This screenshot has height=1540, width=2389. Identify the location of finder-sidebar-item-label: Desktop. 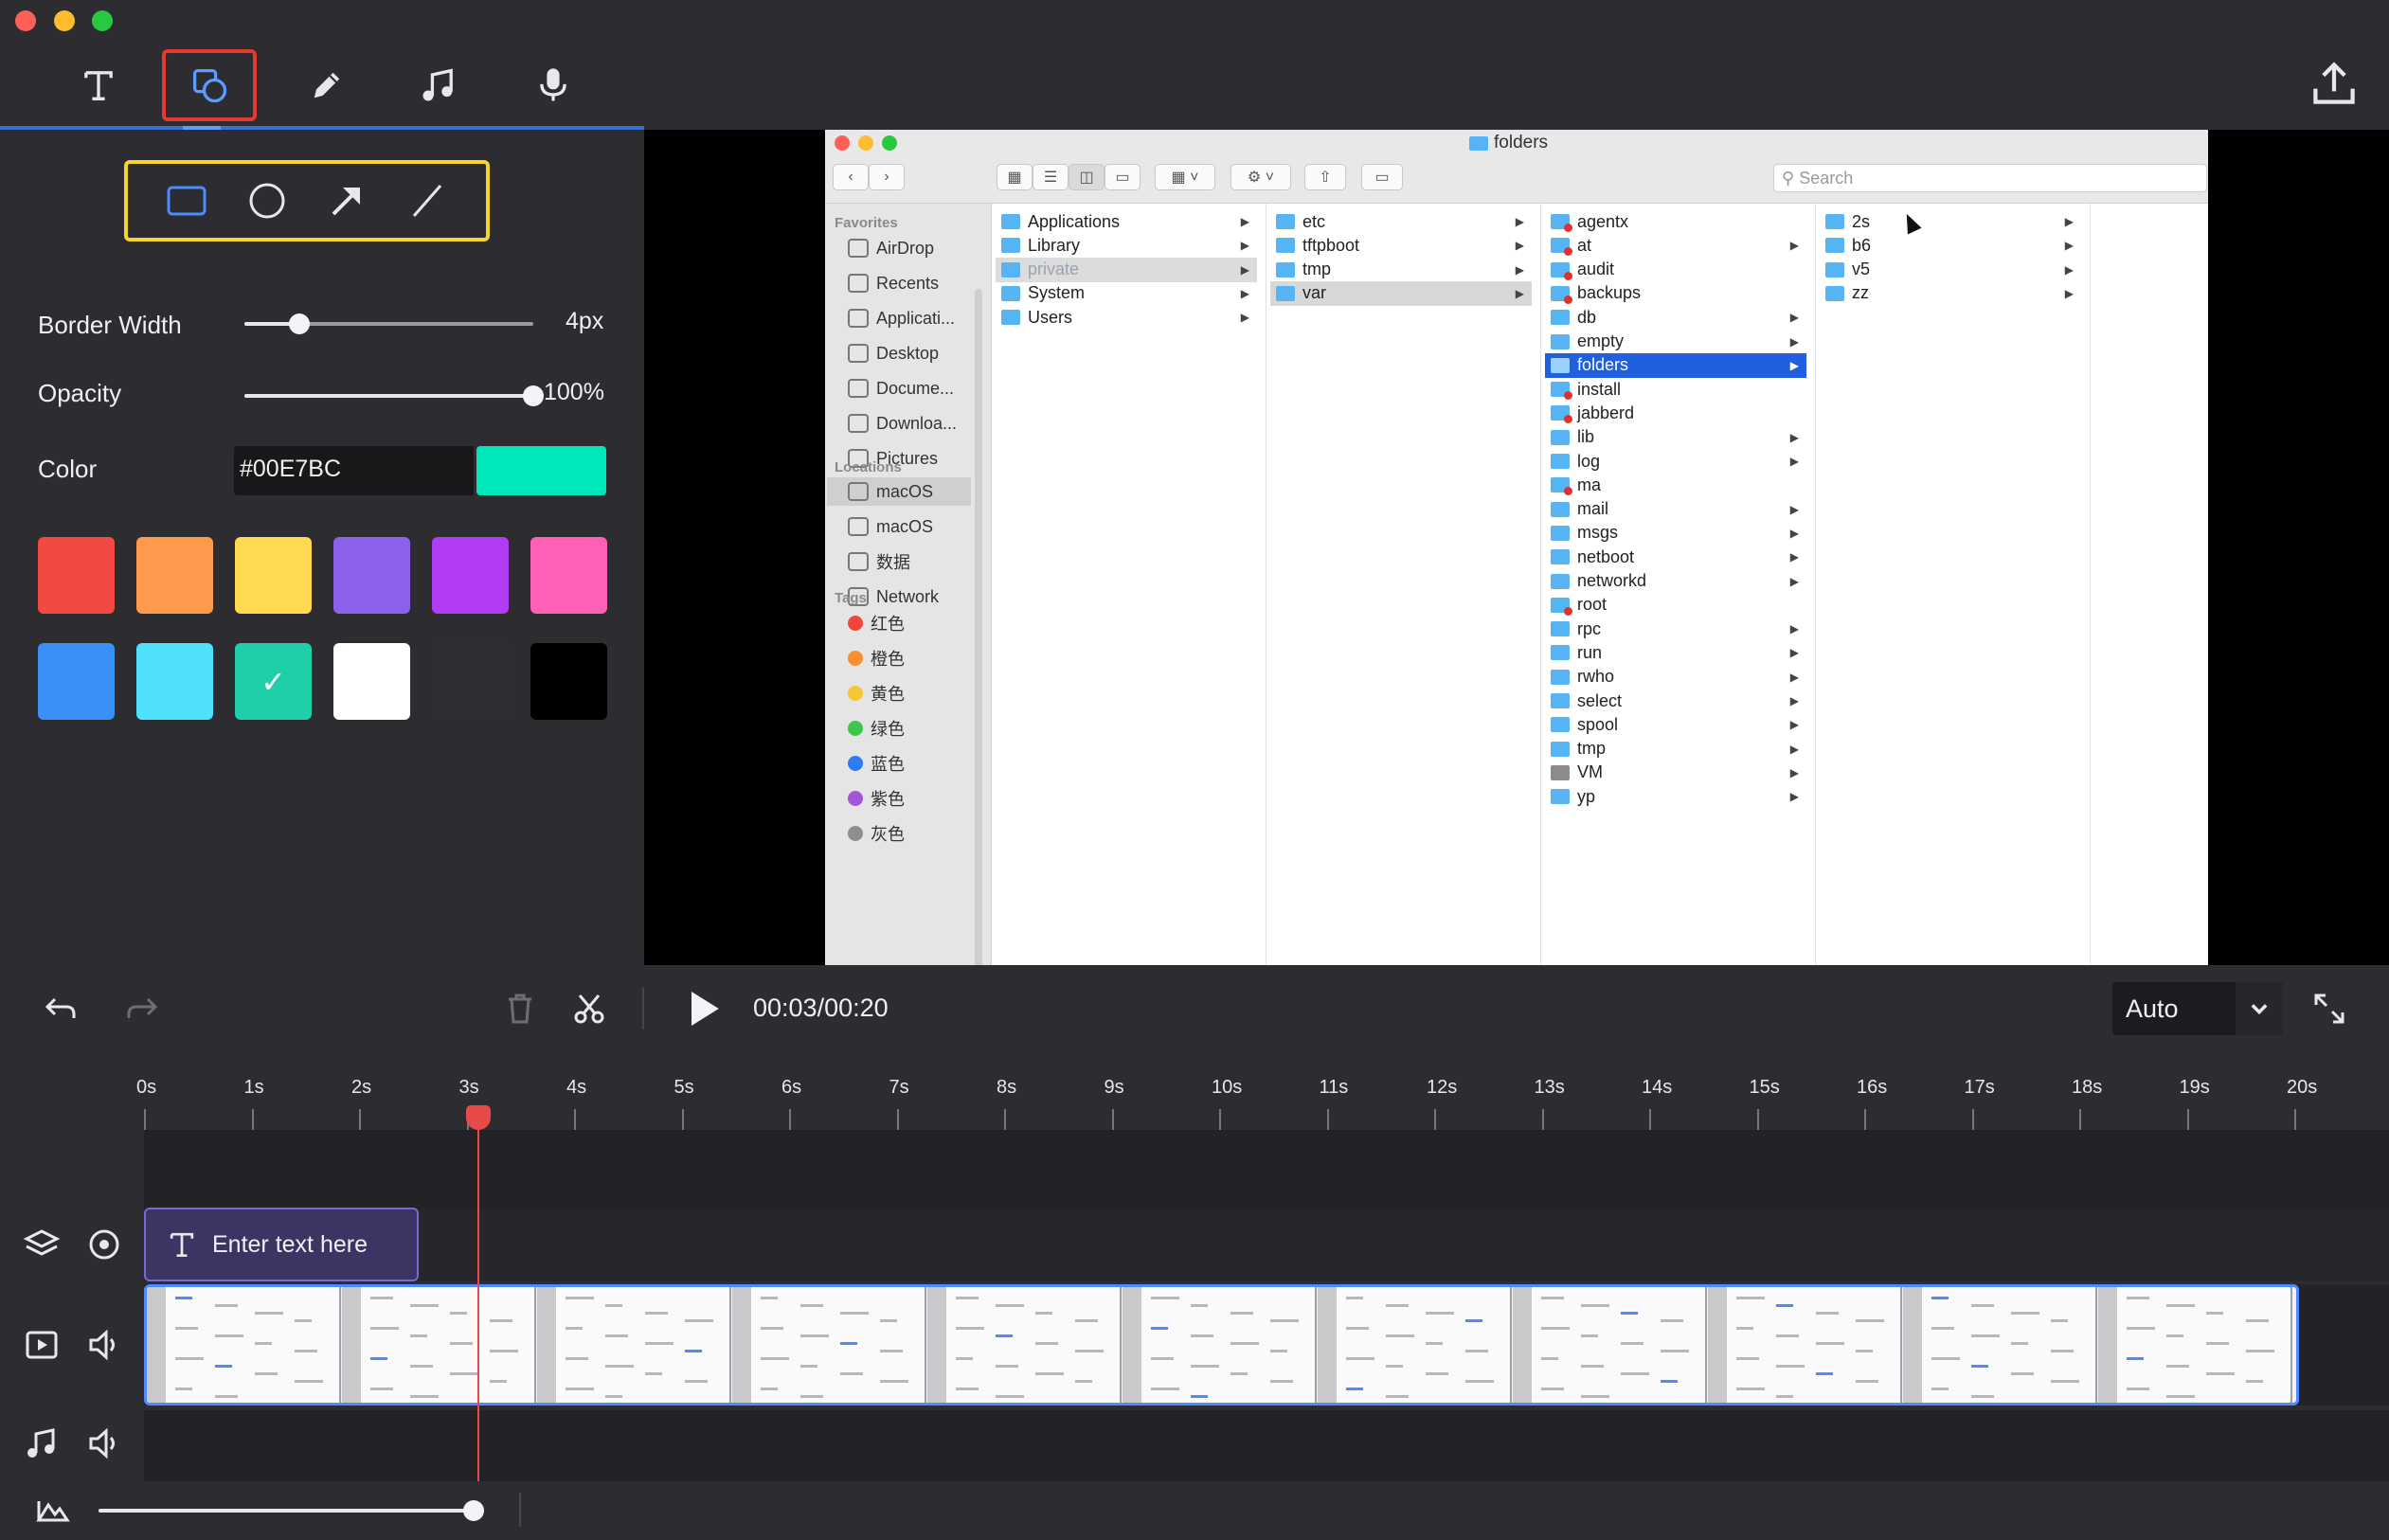
(908, 353).